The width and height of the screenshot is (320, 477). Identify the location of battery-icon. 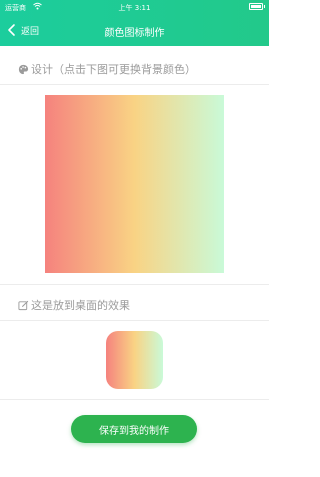
(256, 6).